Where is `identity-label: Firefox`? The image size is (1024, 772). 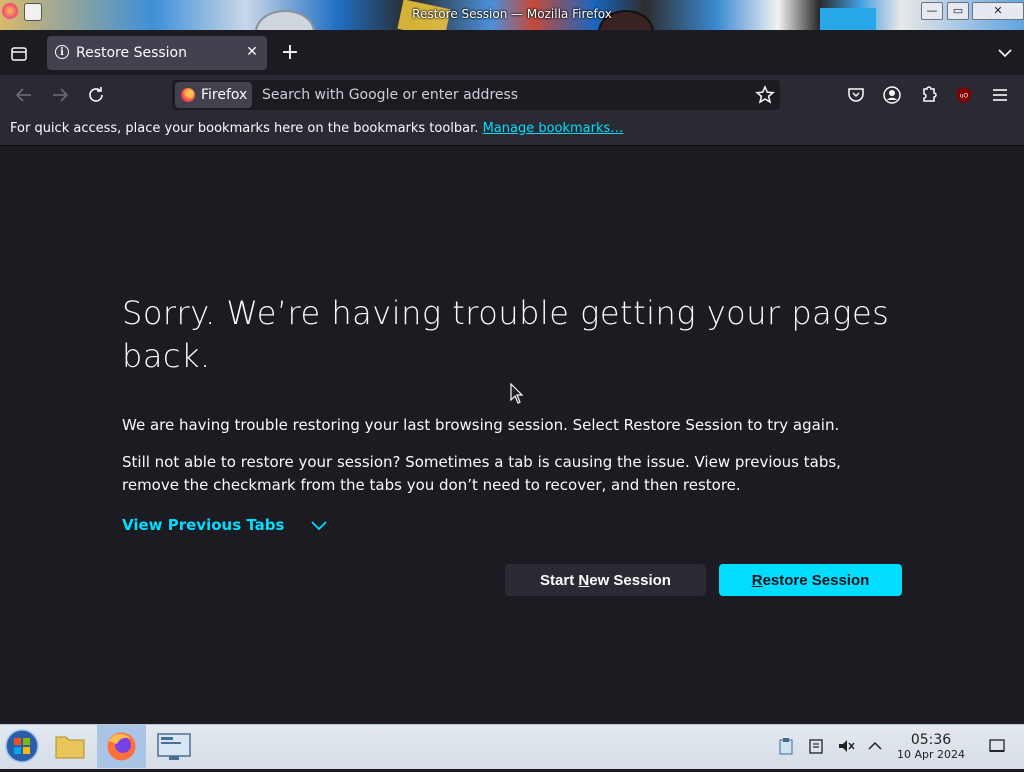 identity-label: Firefox is located at coordinates (224, 95).